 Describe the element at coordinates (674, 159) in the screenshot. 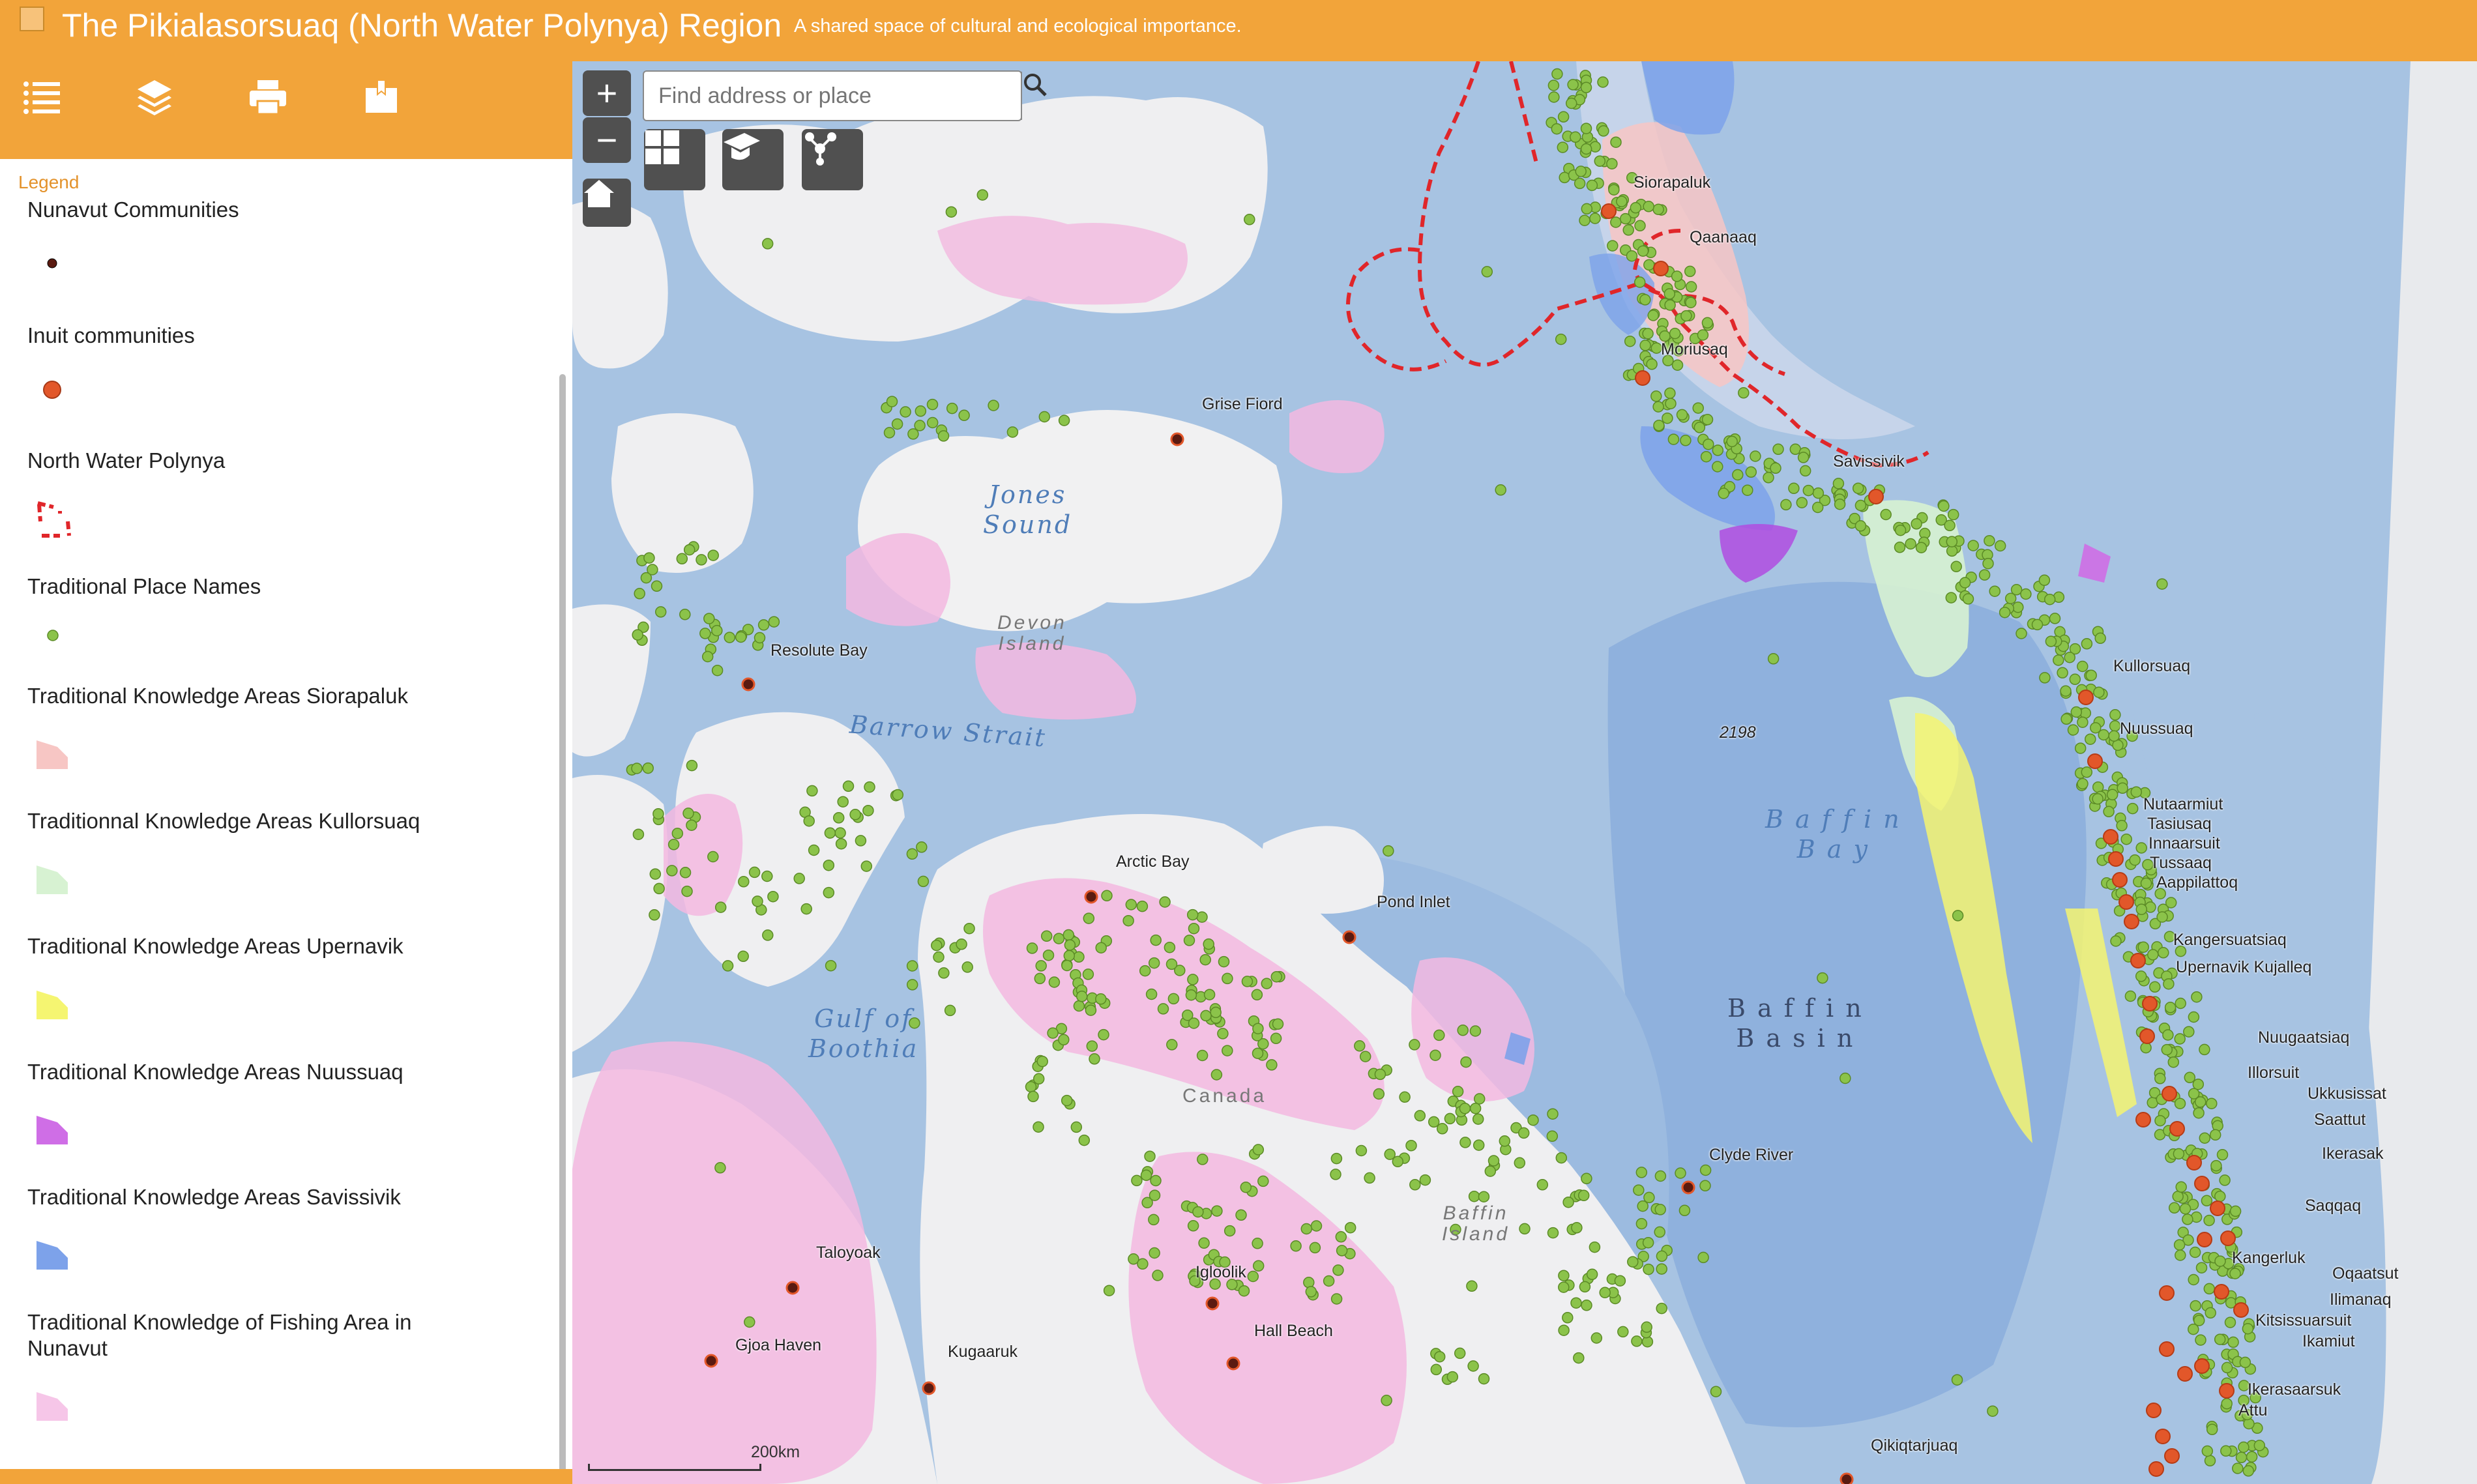

I see `basemap-gallery-button` at that location.